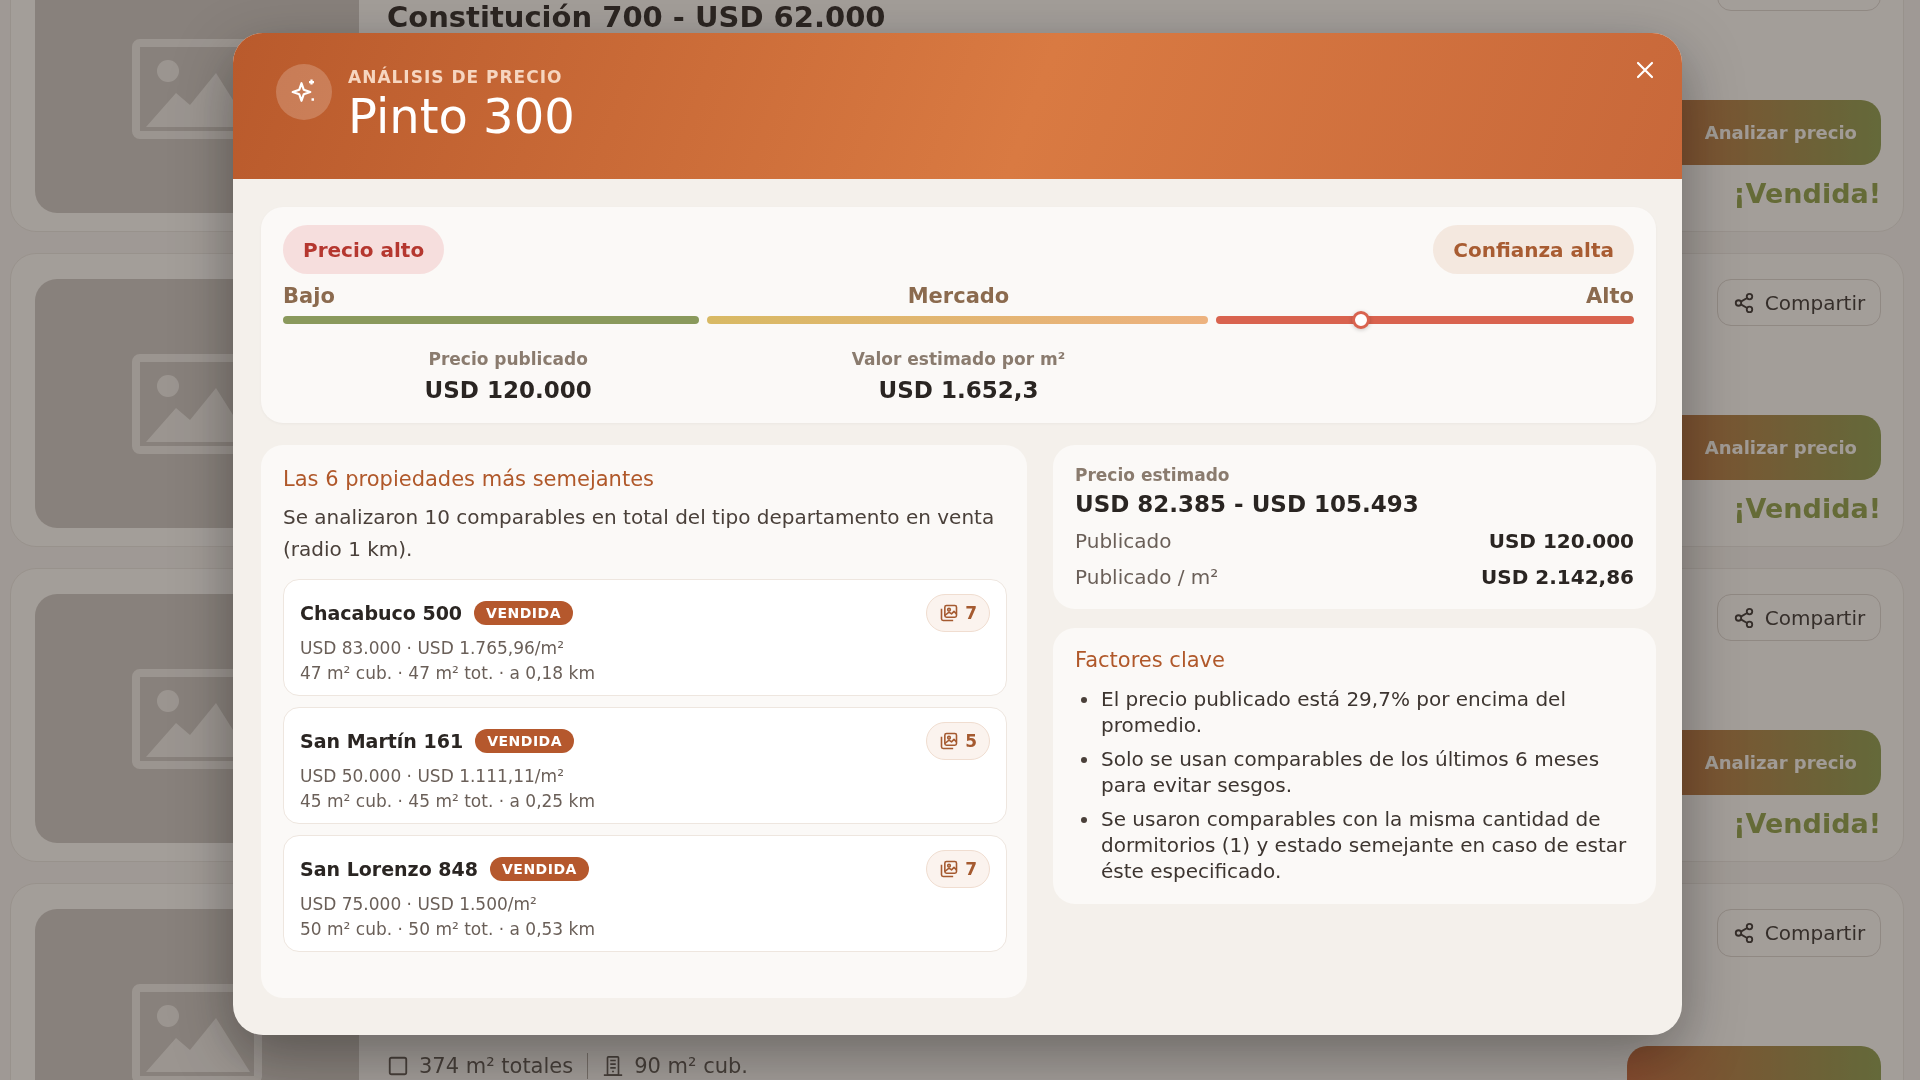 Image resolution: width=1920 pixels, height=1080 pixels. Describe the element at coordinates (448, 801) in the screenshot. I see `size-line: 45 m² cub. · 45 m² tot. · a 0,25 km` at that location.